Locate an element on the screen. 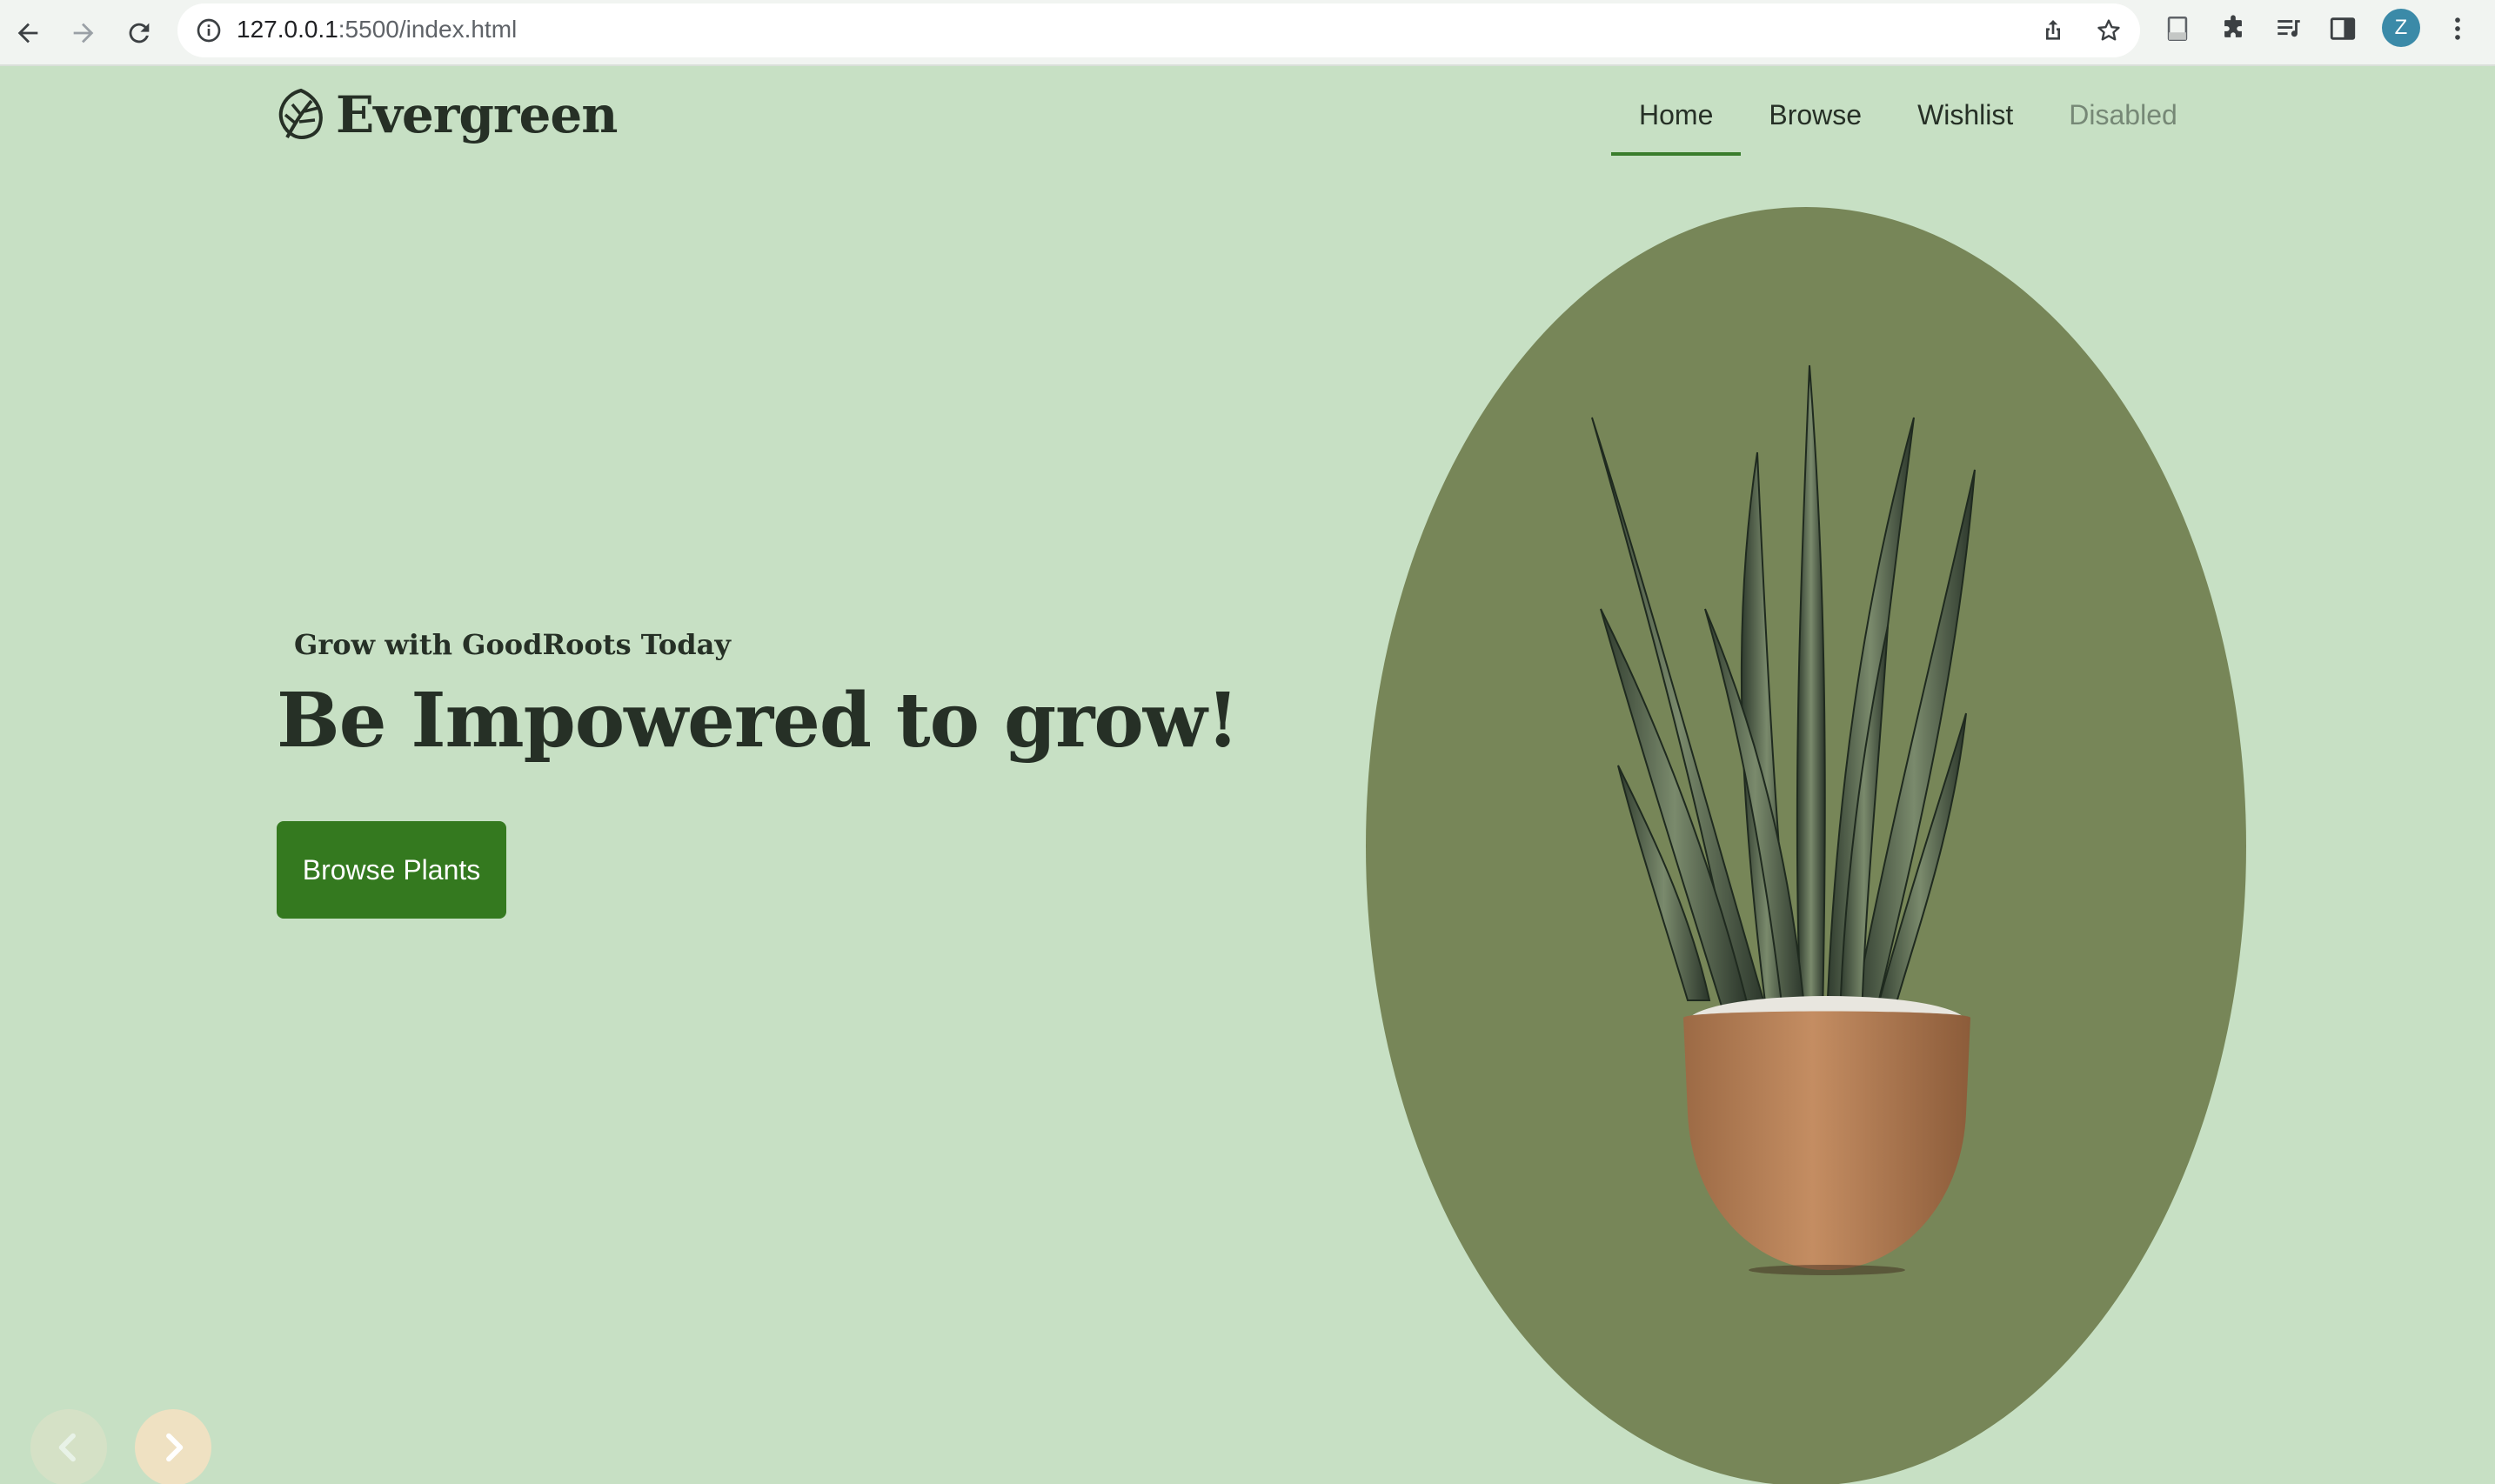 This screenshot has width=2495, height=1484. document-icon is located at coordinates (2177, 29).